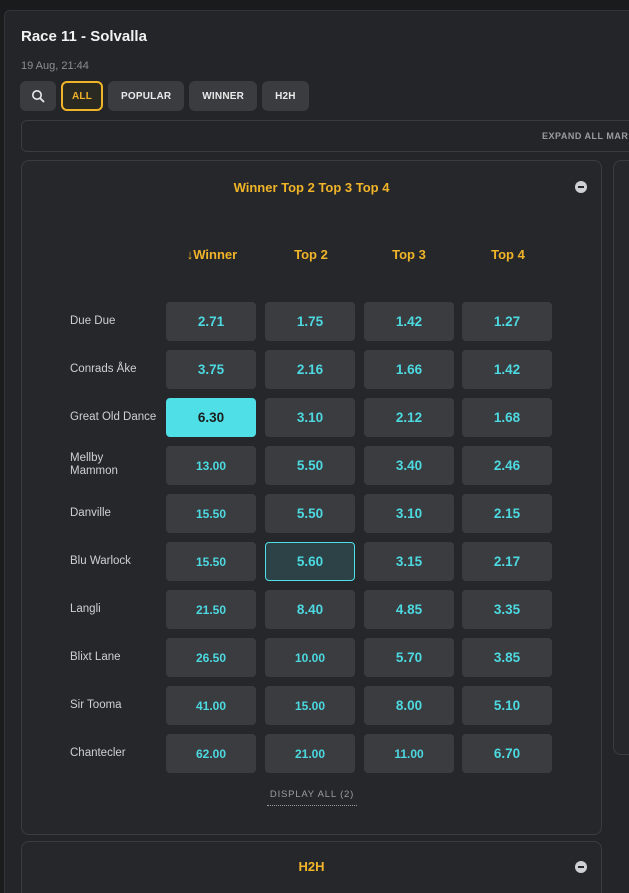  What do you see at coordinates (409, 369) in the screenshot?
I see `odds-button: 1.66` at bounding box center [409, 369].